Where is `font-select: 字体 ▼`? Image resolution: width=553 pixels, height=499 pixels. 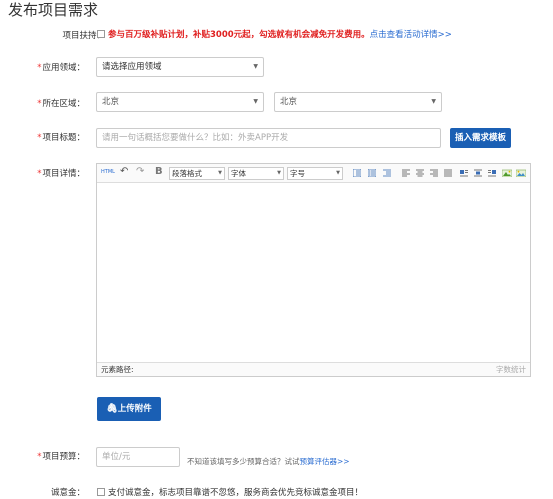 font-select: 字体 ▼ is located at coordinates (256, 173).